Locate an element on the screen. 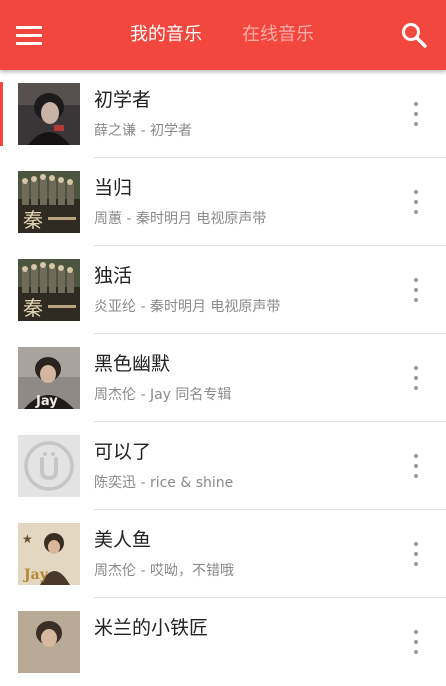  song-row: Jay 黑色幽默 周杰伦 - Jay 同名专辑 is located at coordinates (223, 378).